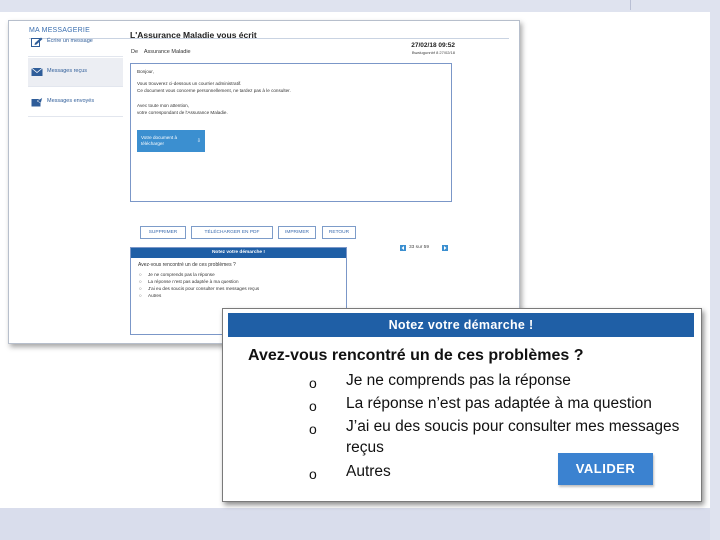 This screenshot has width=720, height=540. What do you see at coordinates (360, 6) in the screenshot?
I see `background-top-band` at bounding box center [360, 6].